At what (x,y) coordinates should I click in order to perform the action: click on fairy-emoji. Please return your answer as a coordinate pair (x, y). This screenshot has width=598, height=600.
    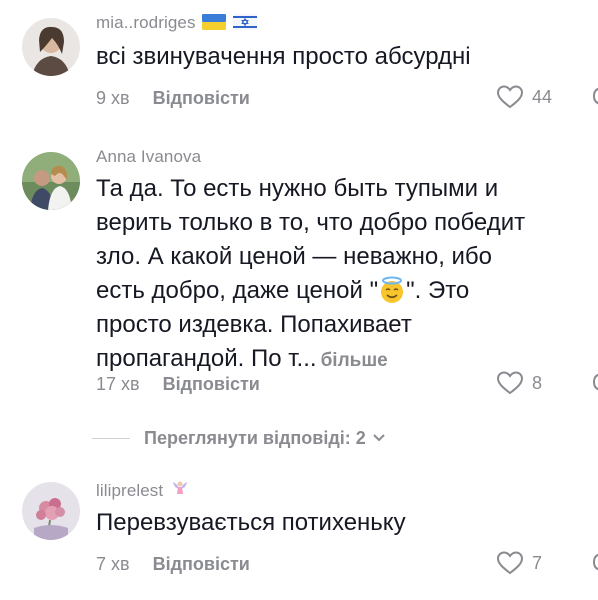
    Looking at the image, I should click on (180, 487).